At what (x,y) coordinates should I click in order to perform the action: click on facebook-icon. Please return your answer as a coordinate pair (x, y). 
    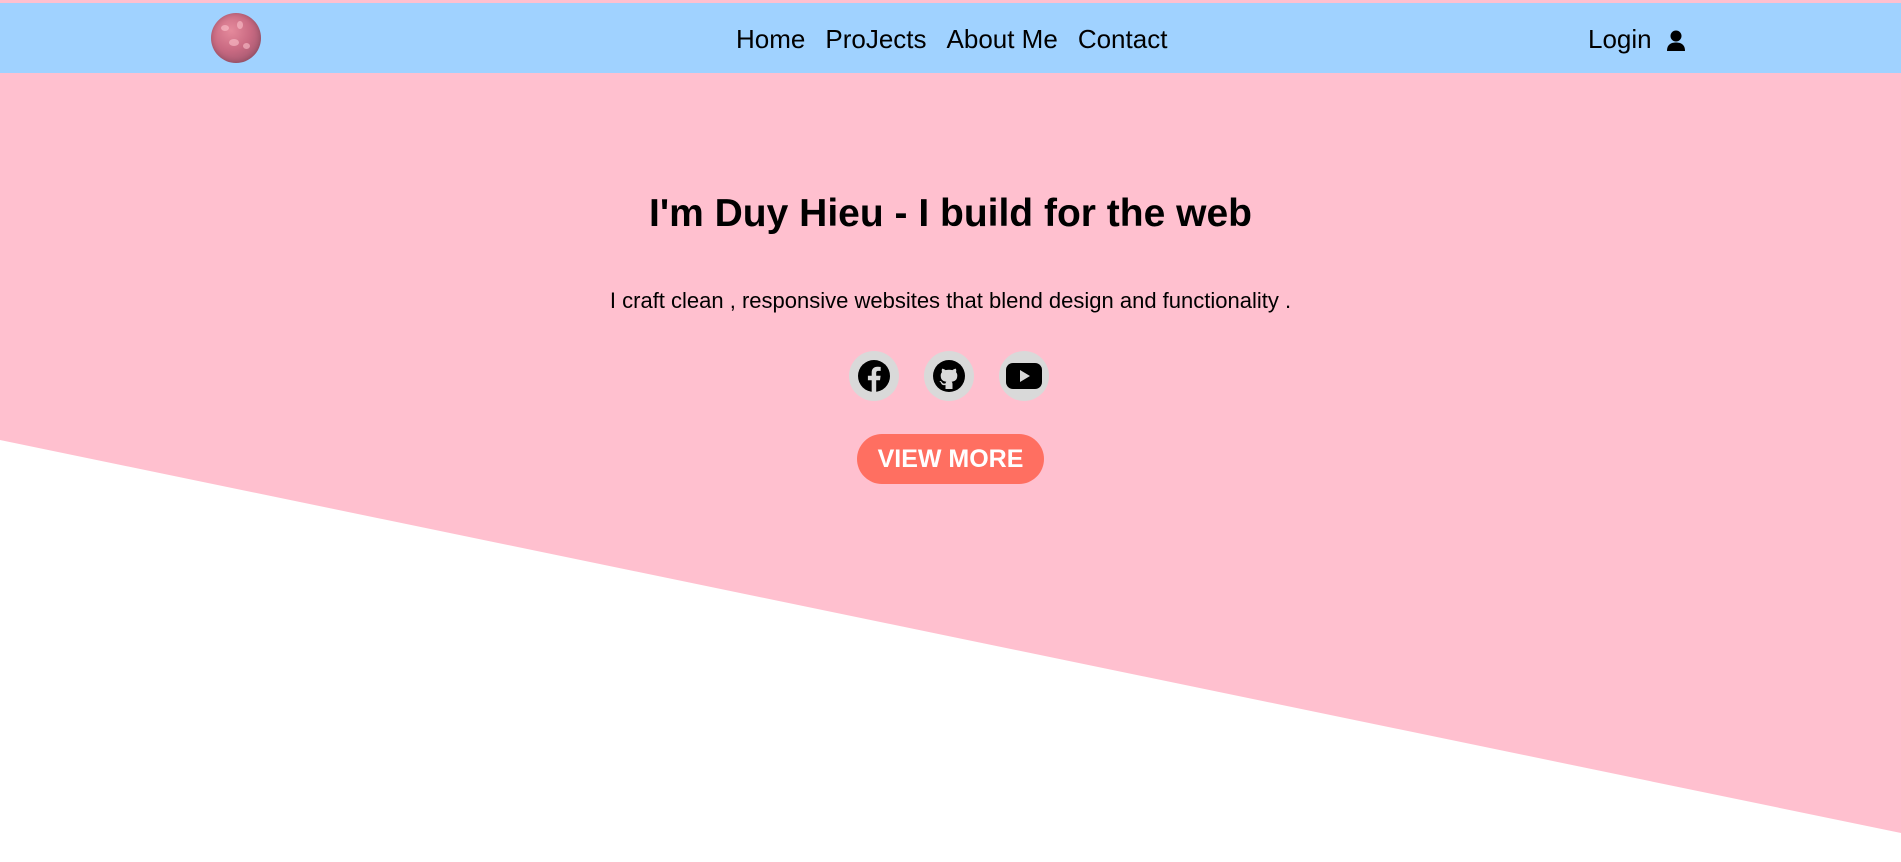
    Looking at the image, I should click on (874, 376).